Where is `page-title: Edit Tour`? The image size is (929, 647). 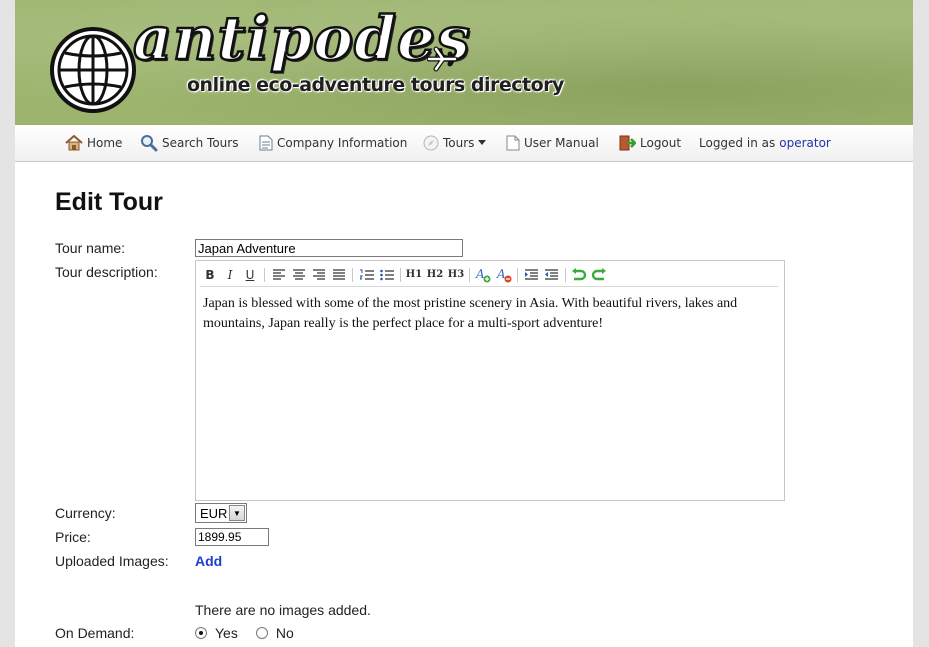
page-title: Edit Tour is located at coordinates (109, 202).